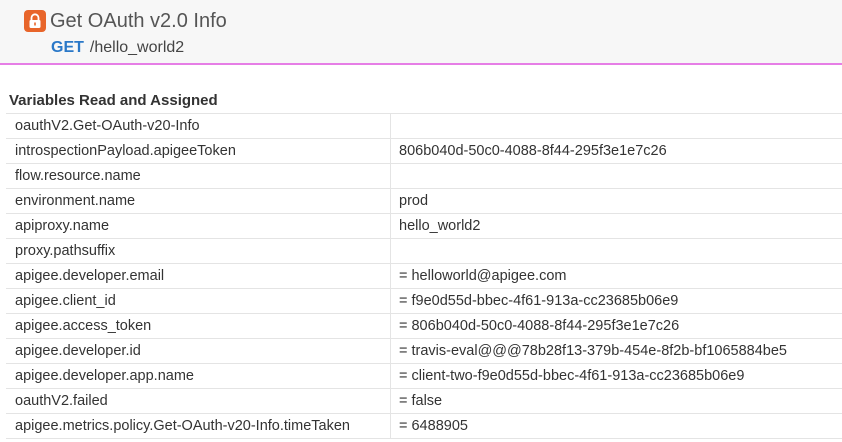 This screenshot has width=842, height=442. I want to click on variable-value: = false, so click(616, 401).